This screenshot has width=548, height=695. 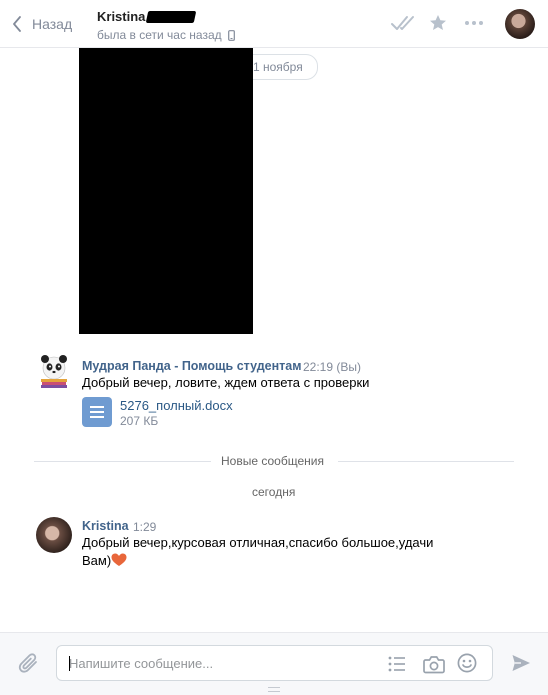 What do you see at coordinates (520, 24) in the screenshot?
I see `peer-avatar` at bounding box center [520, 24].